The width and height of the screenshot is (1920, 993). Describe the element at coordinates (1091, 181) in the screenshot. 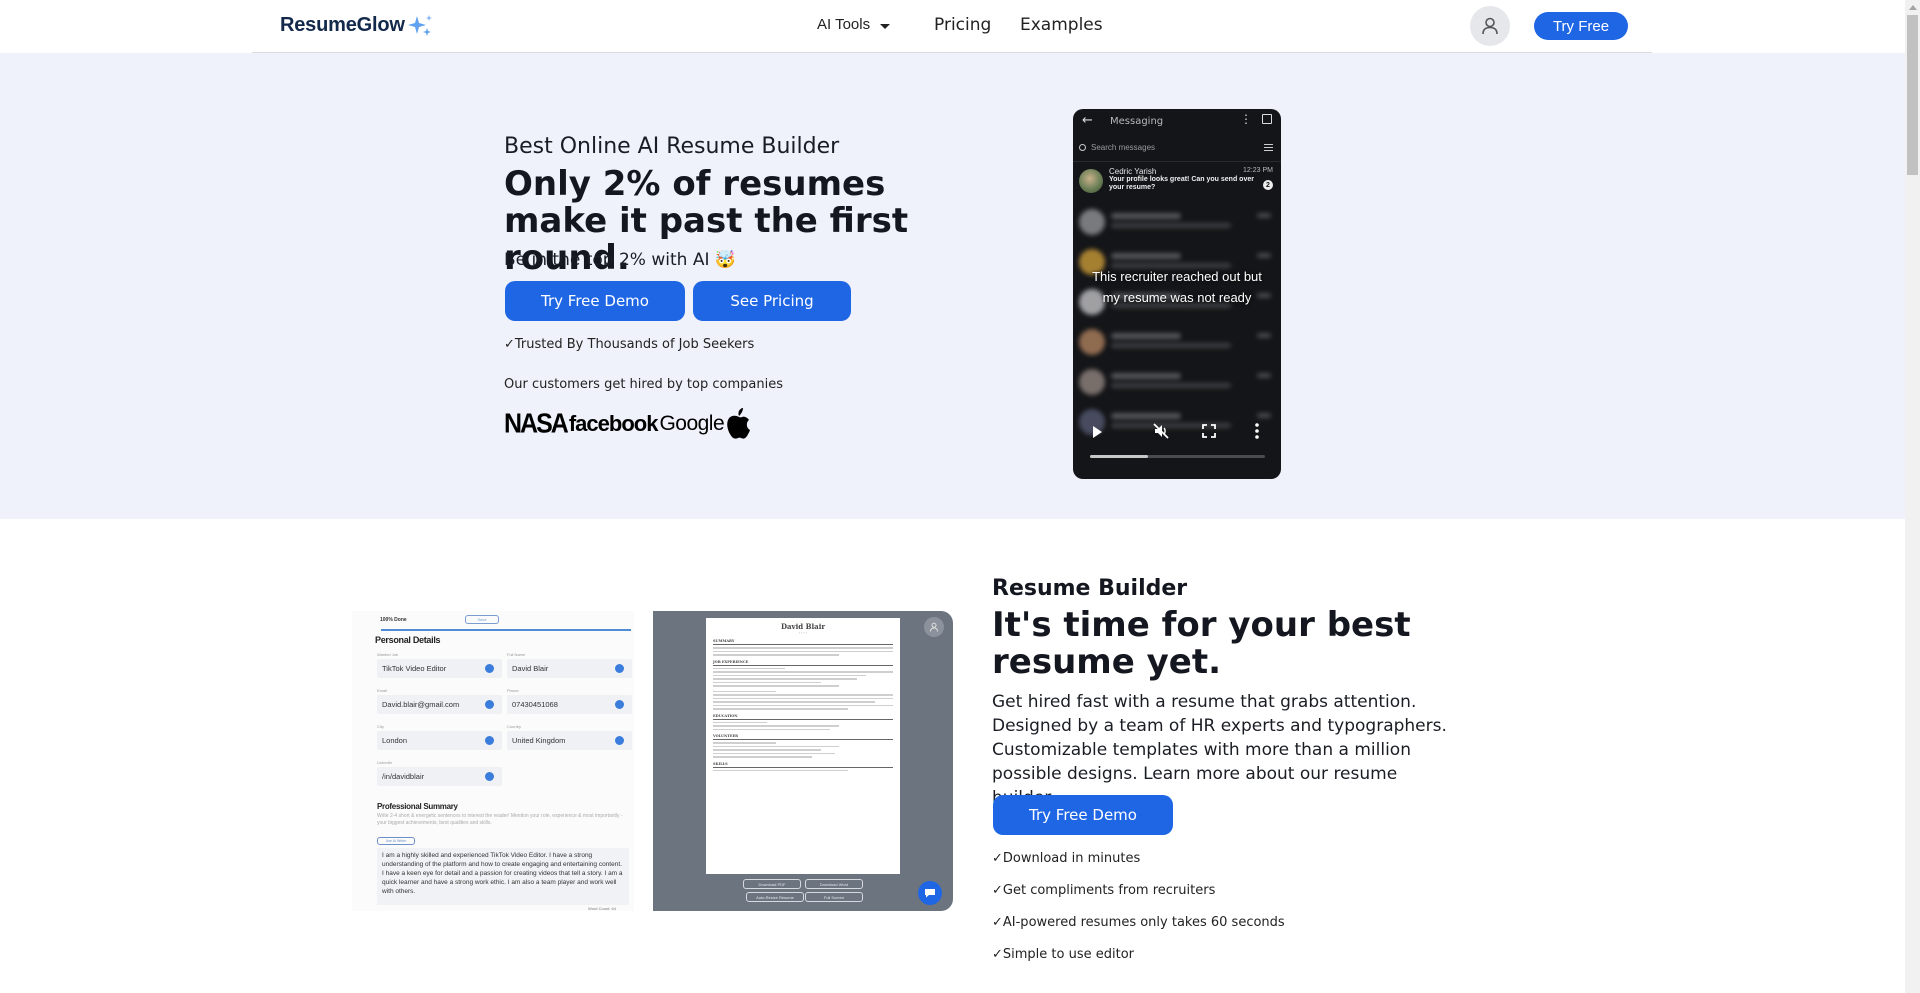

I see `sender-avatar` at that location.